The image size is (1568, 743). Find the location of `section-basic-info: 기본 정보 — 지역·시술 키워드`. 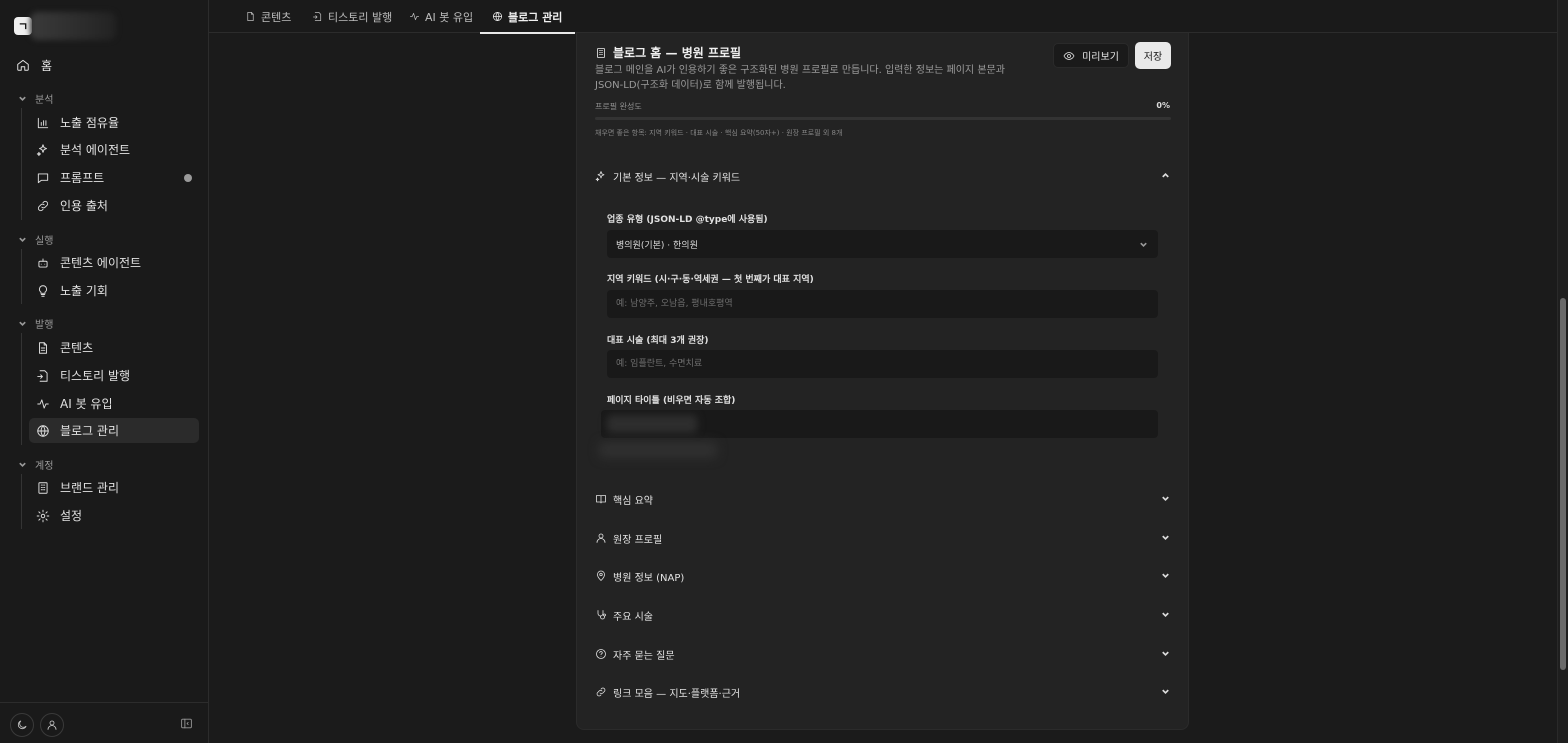

section-basic-info: 기본 정보 — 지역·시술 키워드 is located at coordinates (883, 176).